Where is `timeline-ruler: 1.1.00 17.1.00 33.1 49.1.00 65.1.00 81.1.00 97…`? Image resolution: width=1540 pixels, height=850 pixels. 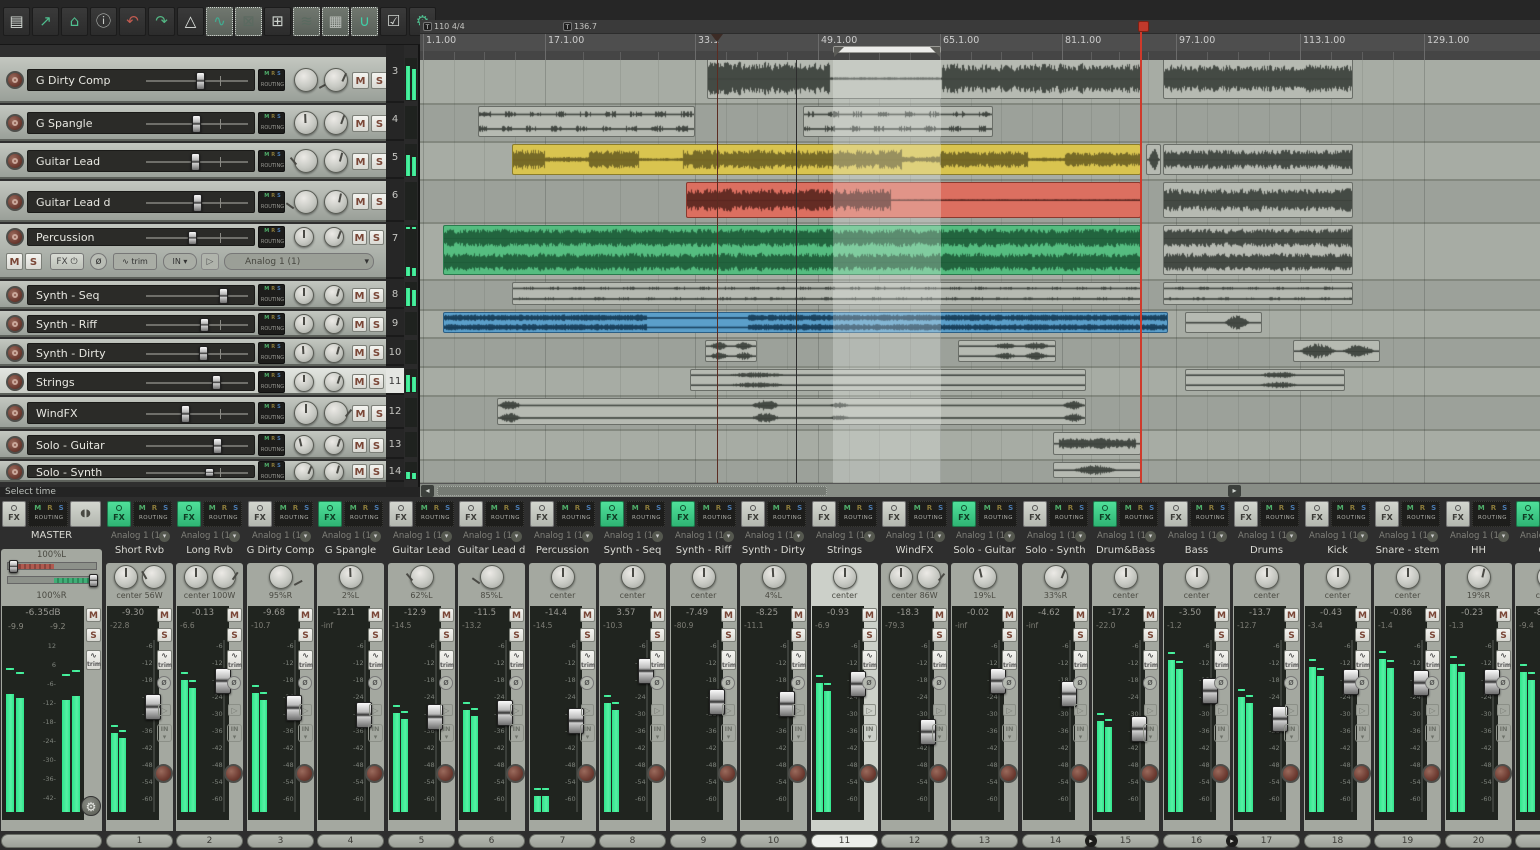
timeline-ruler: 1.1.00 17.1.00 33.1 49.1.00 65.1.00 81.1.00 97… is located at coordinates (980, 47).